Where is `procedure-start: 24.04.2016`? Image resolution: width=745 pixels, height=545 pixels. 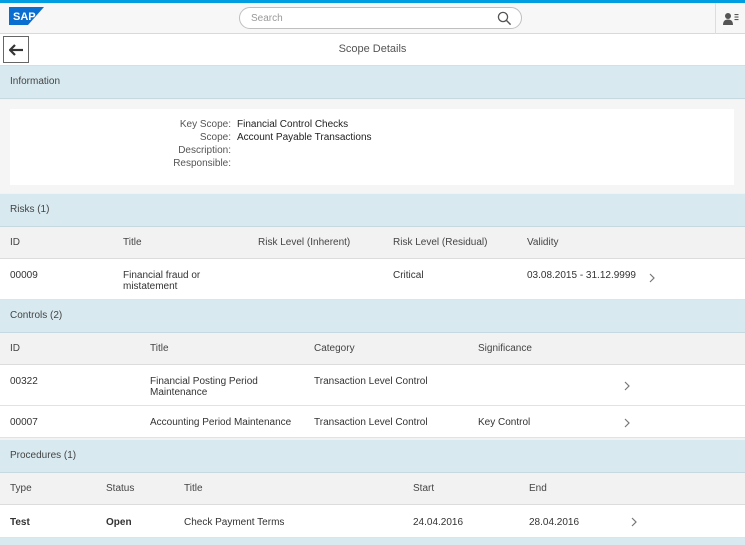
procedure-start: 24.04.2016 is located at coordinates (438, 522).